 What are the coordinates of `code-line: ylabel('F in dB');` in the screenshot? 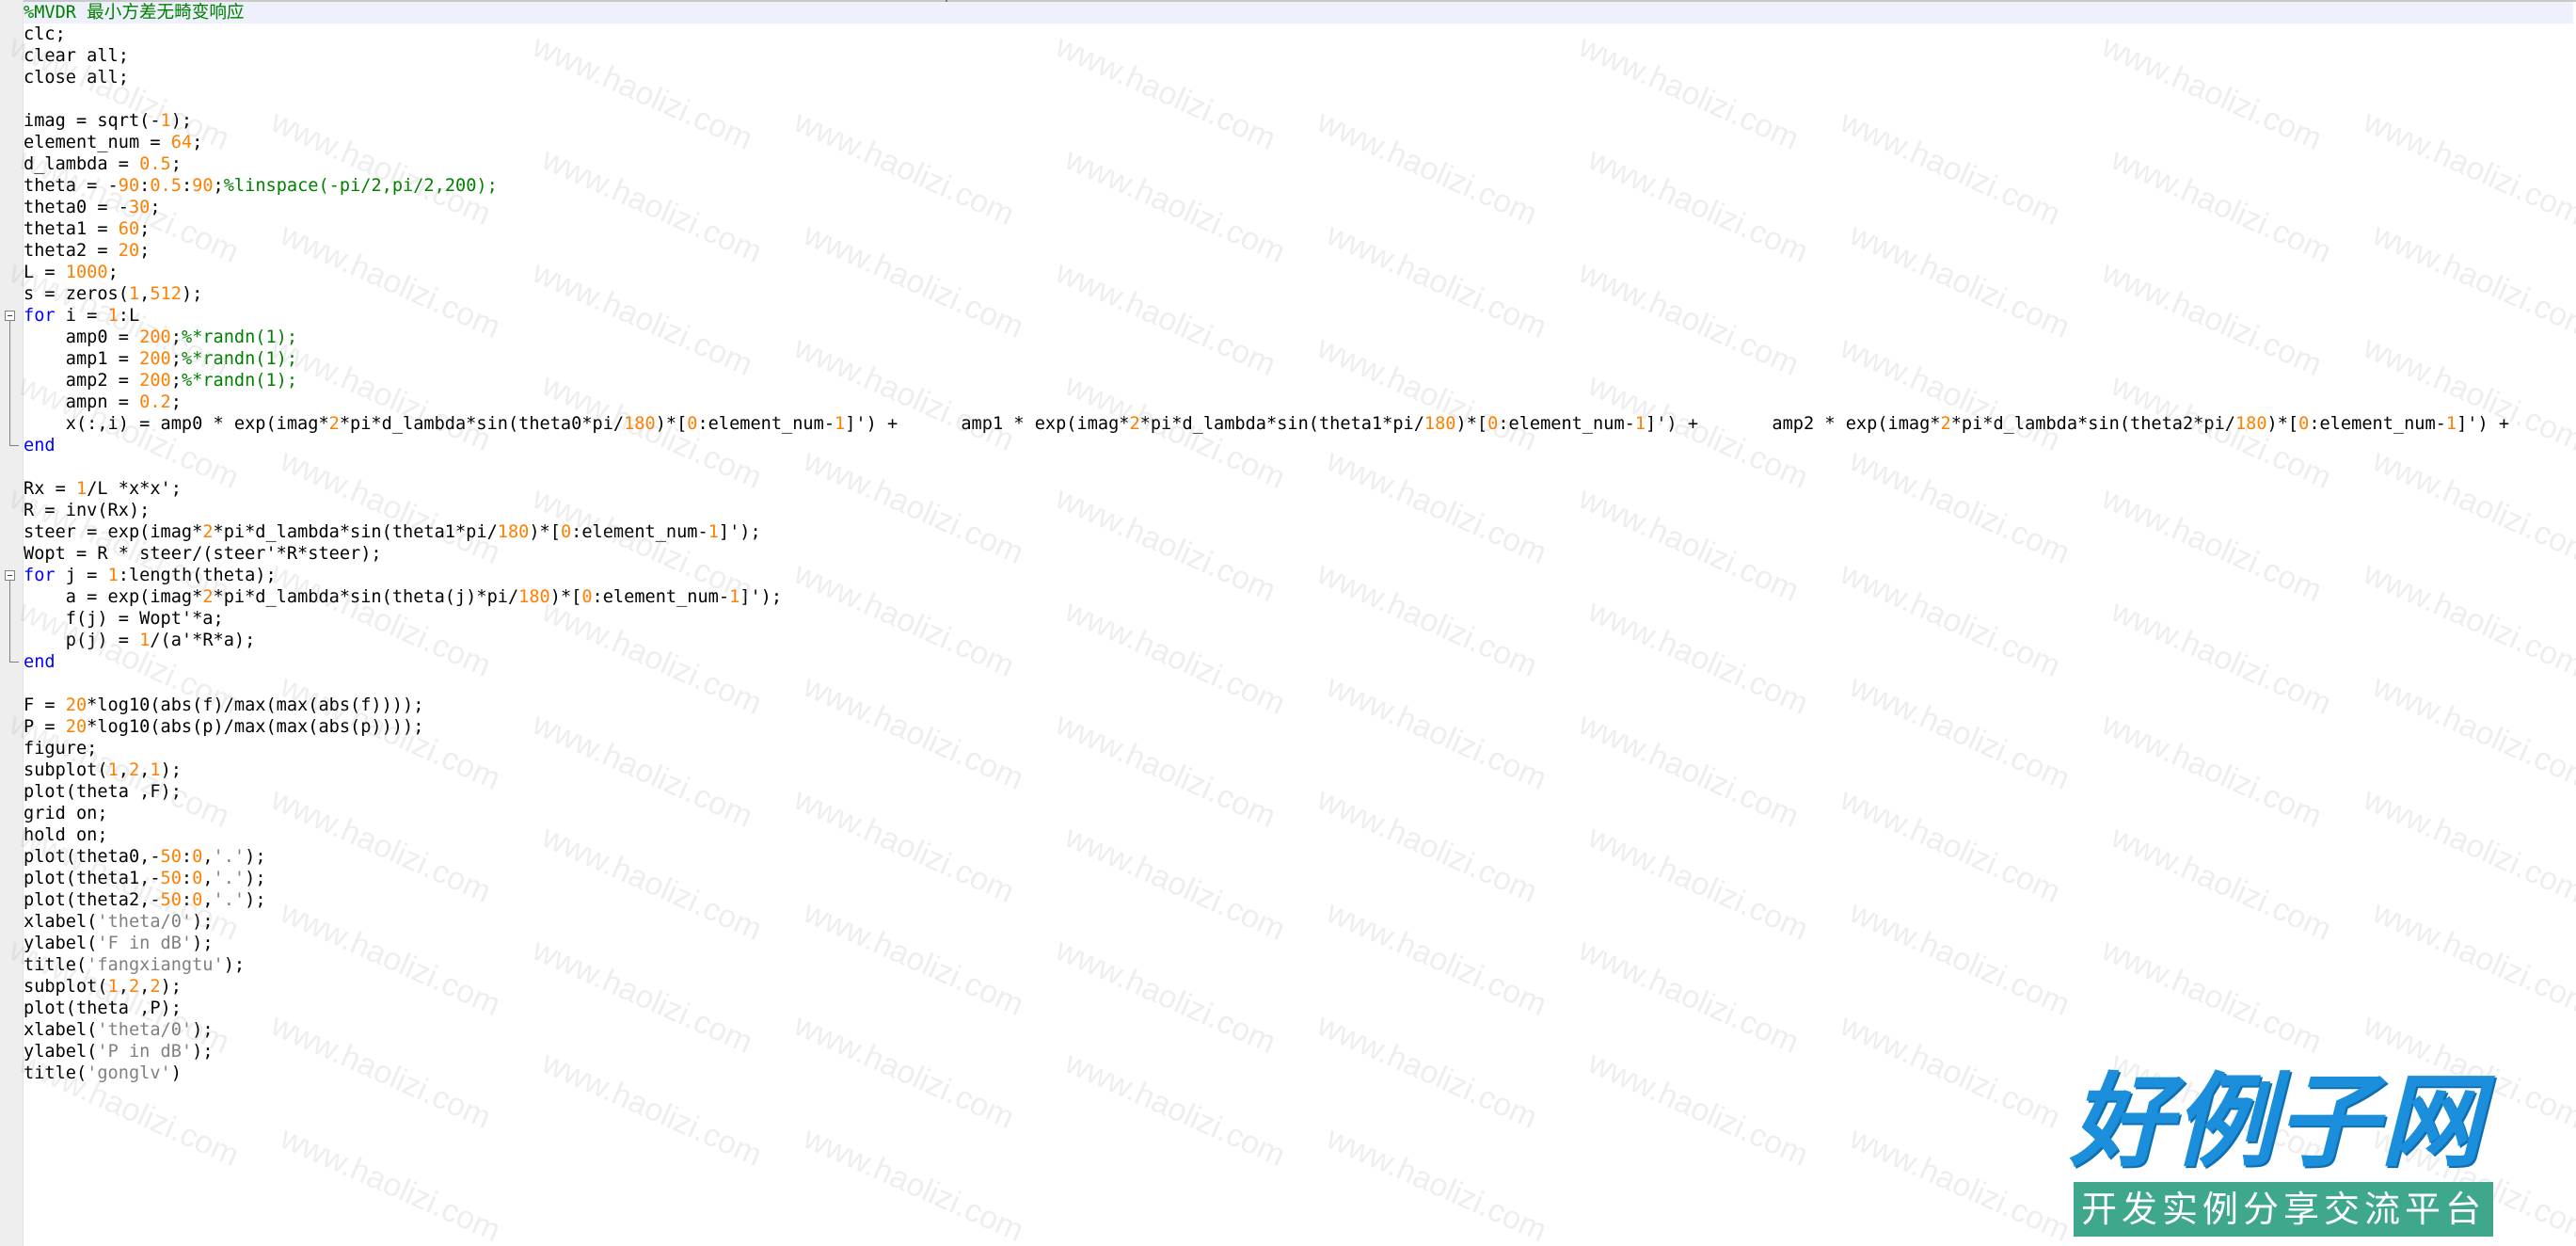 It's located at (1299, 944).